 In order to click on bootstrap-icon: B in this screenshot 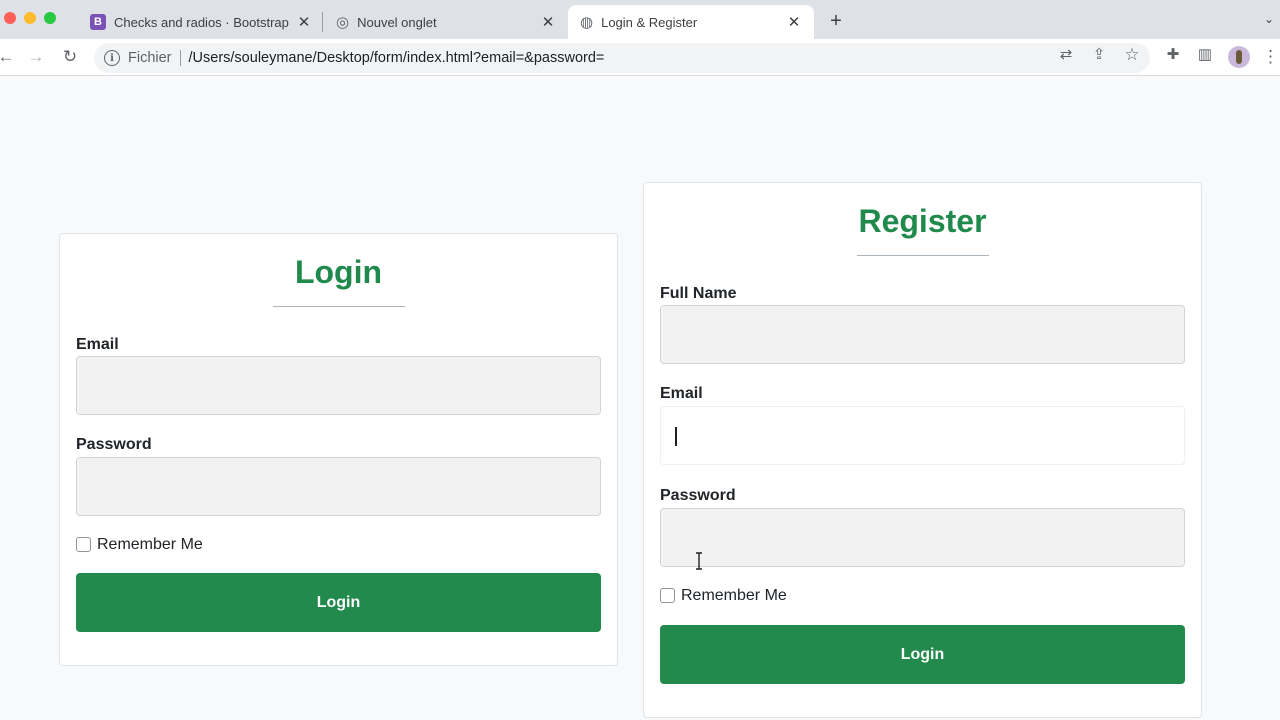, I will do `click(98, 22)`.